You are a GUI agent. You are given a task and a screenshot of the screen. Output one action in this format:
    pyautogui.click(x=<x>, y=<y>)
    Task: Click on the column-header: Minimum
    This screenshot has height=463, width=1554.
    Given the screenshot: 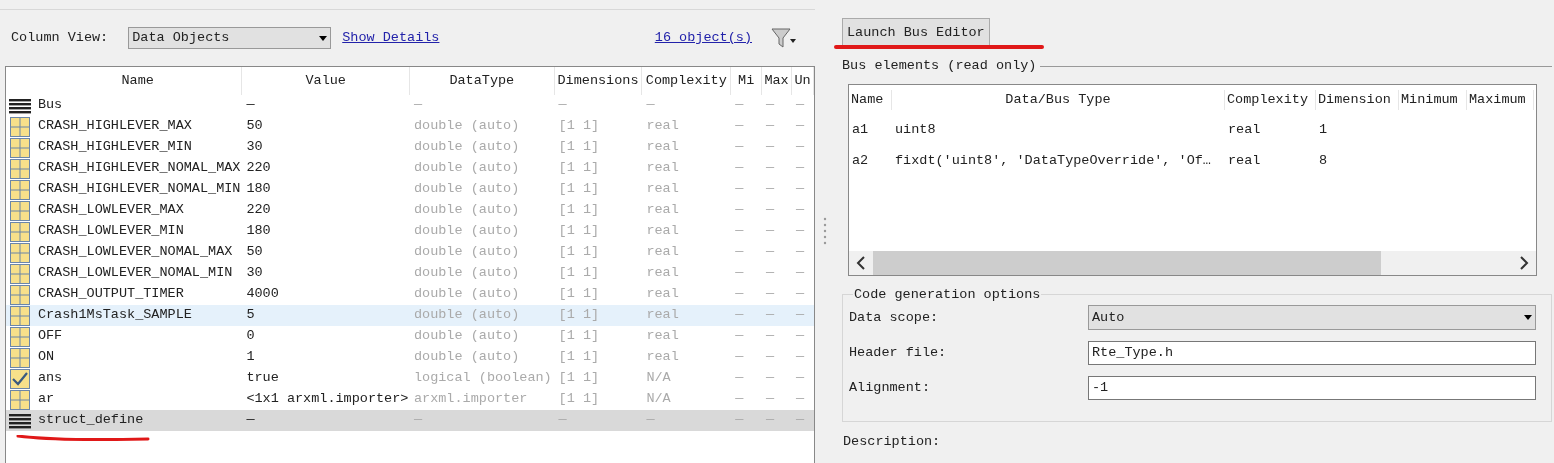 What is the action you would take?
    pyautogui.click(x=1433, y=99)
    